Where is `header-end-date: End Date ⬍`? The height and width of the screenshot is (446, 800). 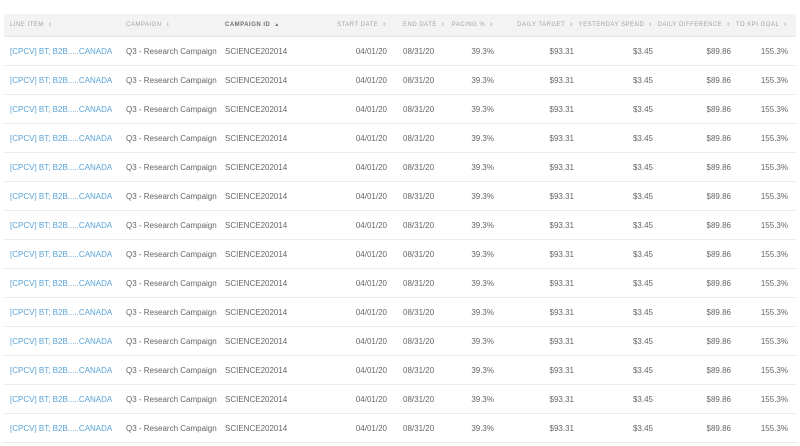
header-end-date: End Date ⬍ is located at coordinates (418, 25).